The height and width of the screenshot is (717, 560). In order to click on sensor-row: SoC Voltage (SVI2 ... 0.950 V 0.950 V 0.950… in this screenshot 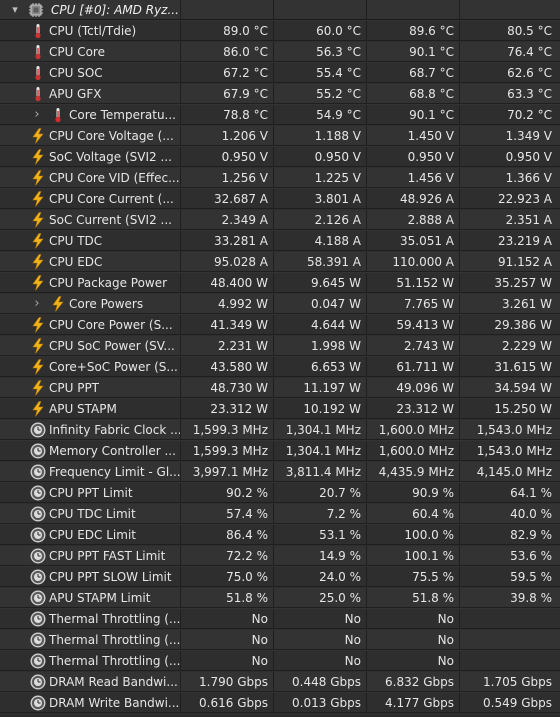, I will do `click(280, 157)`.